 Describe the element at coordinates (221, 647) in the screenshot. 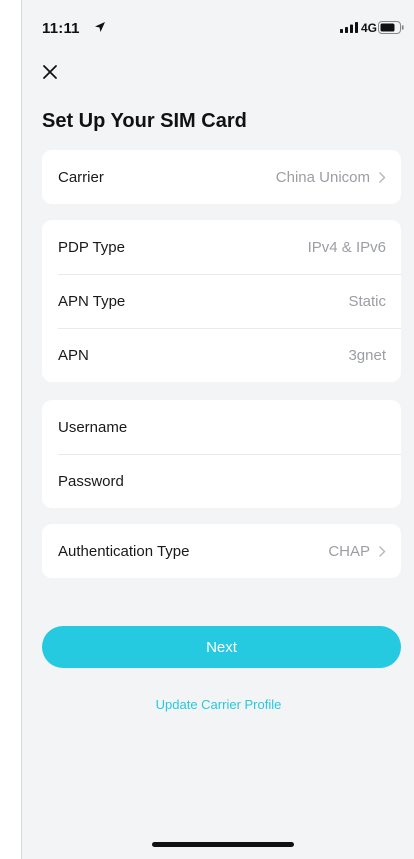

I see `next-button: Next` at that location.